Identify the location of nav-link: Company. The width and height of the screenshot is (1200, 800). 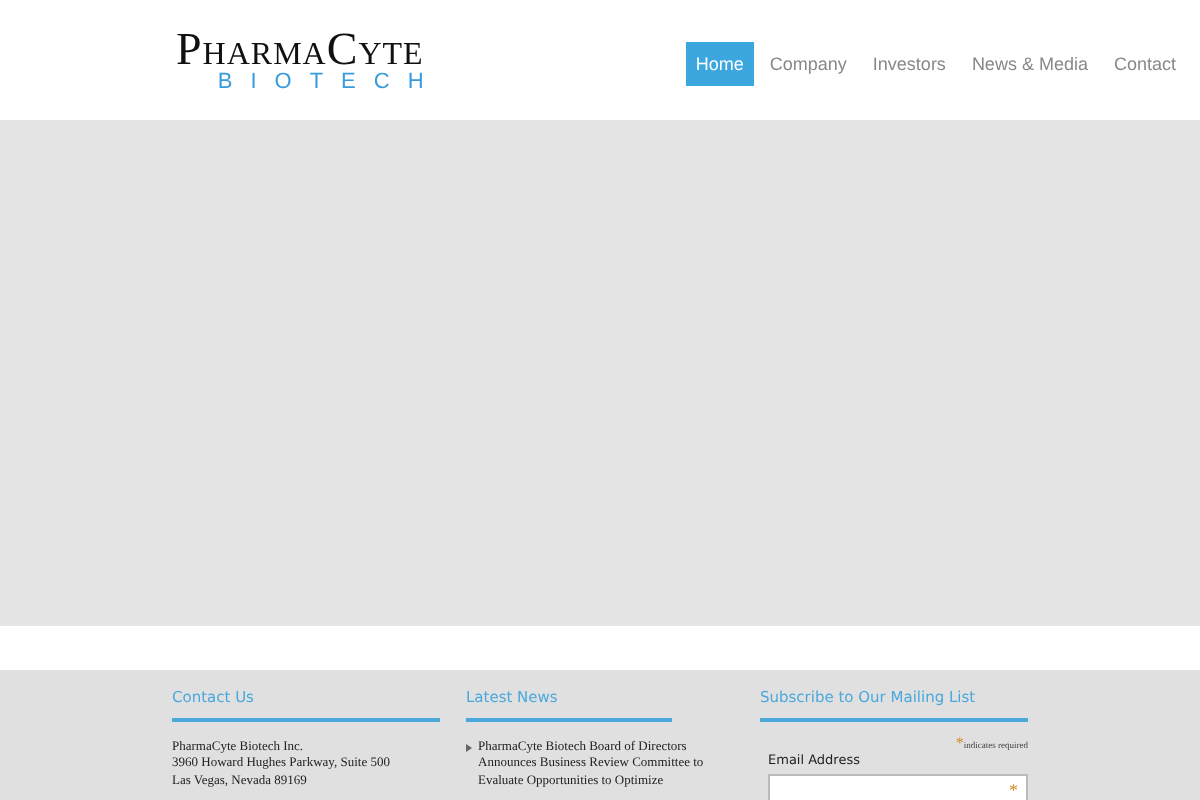
(808, 63).